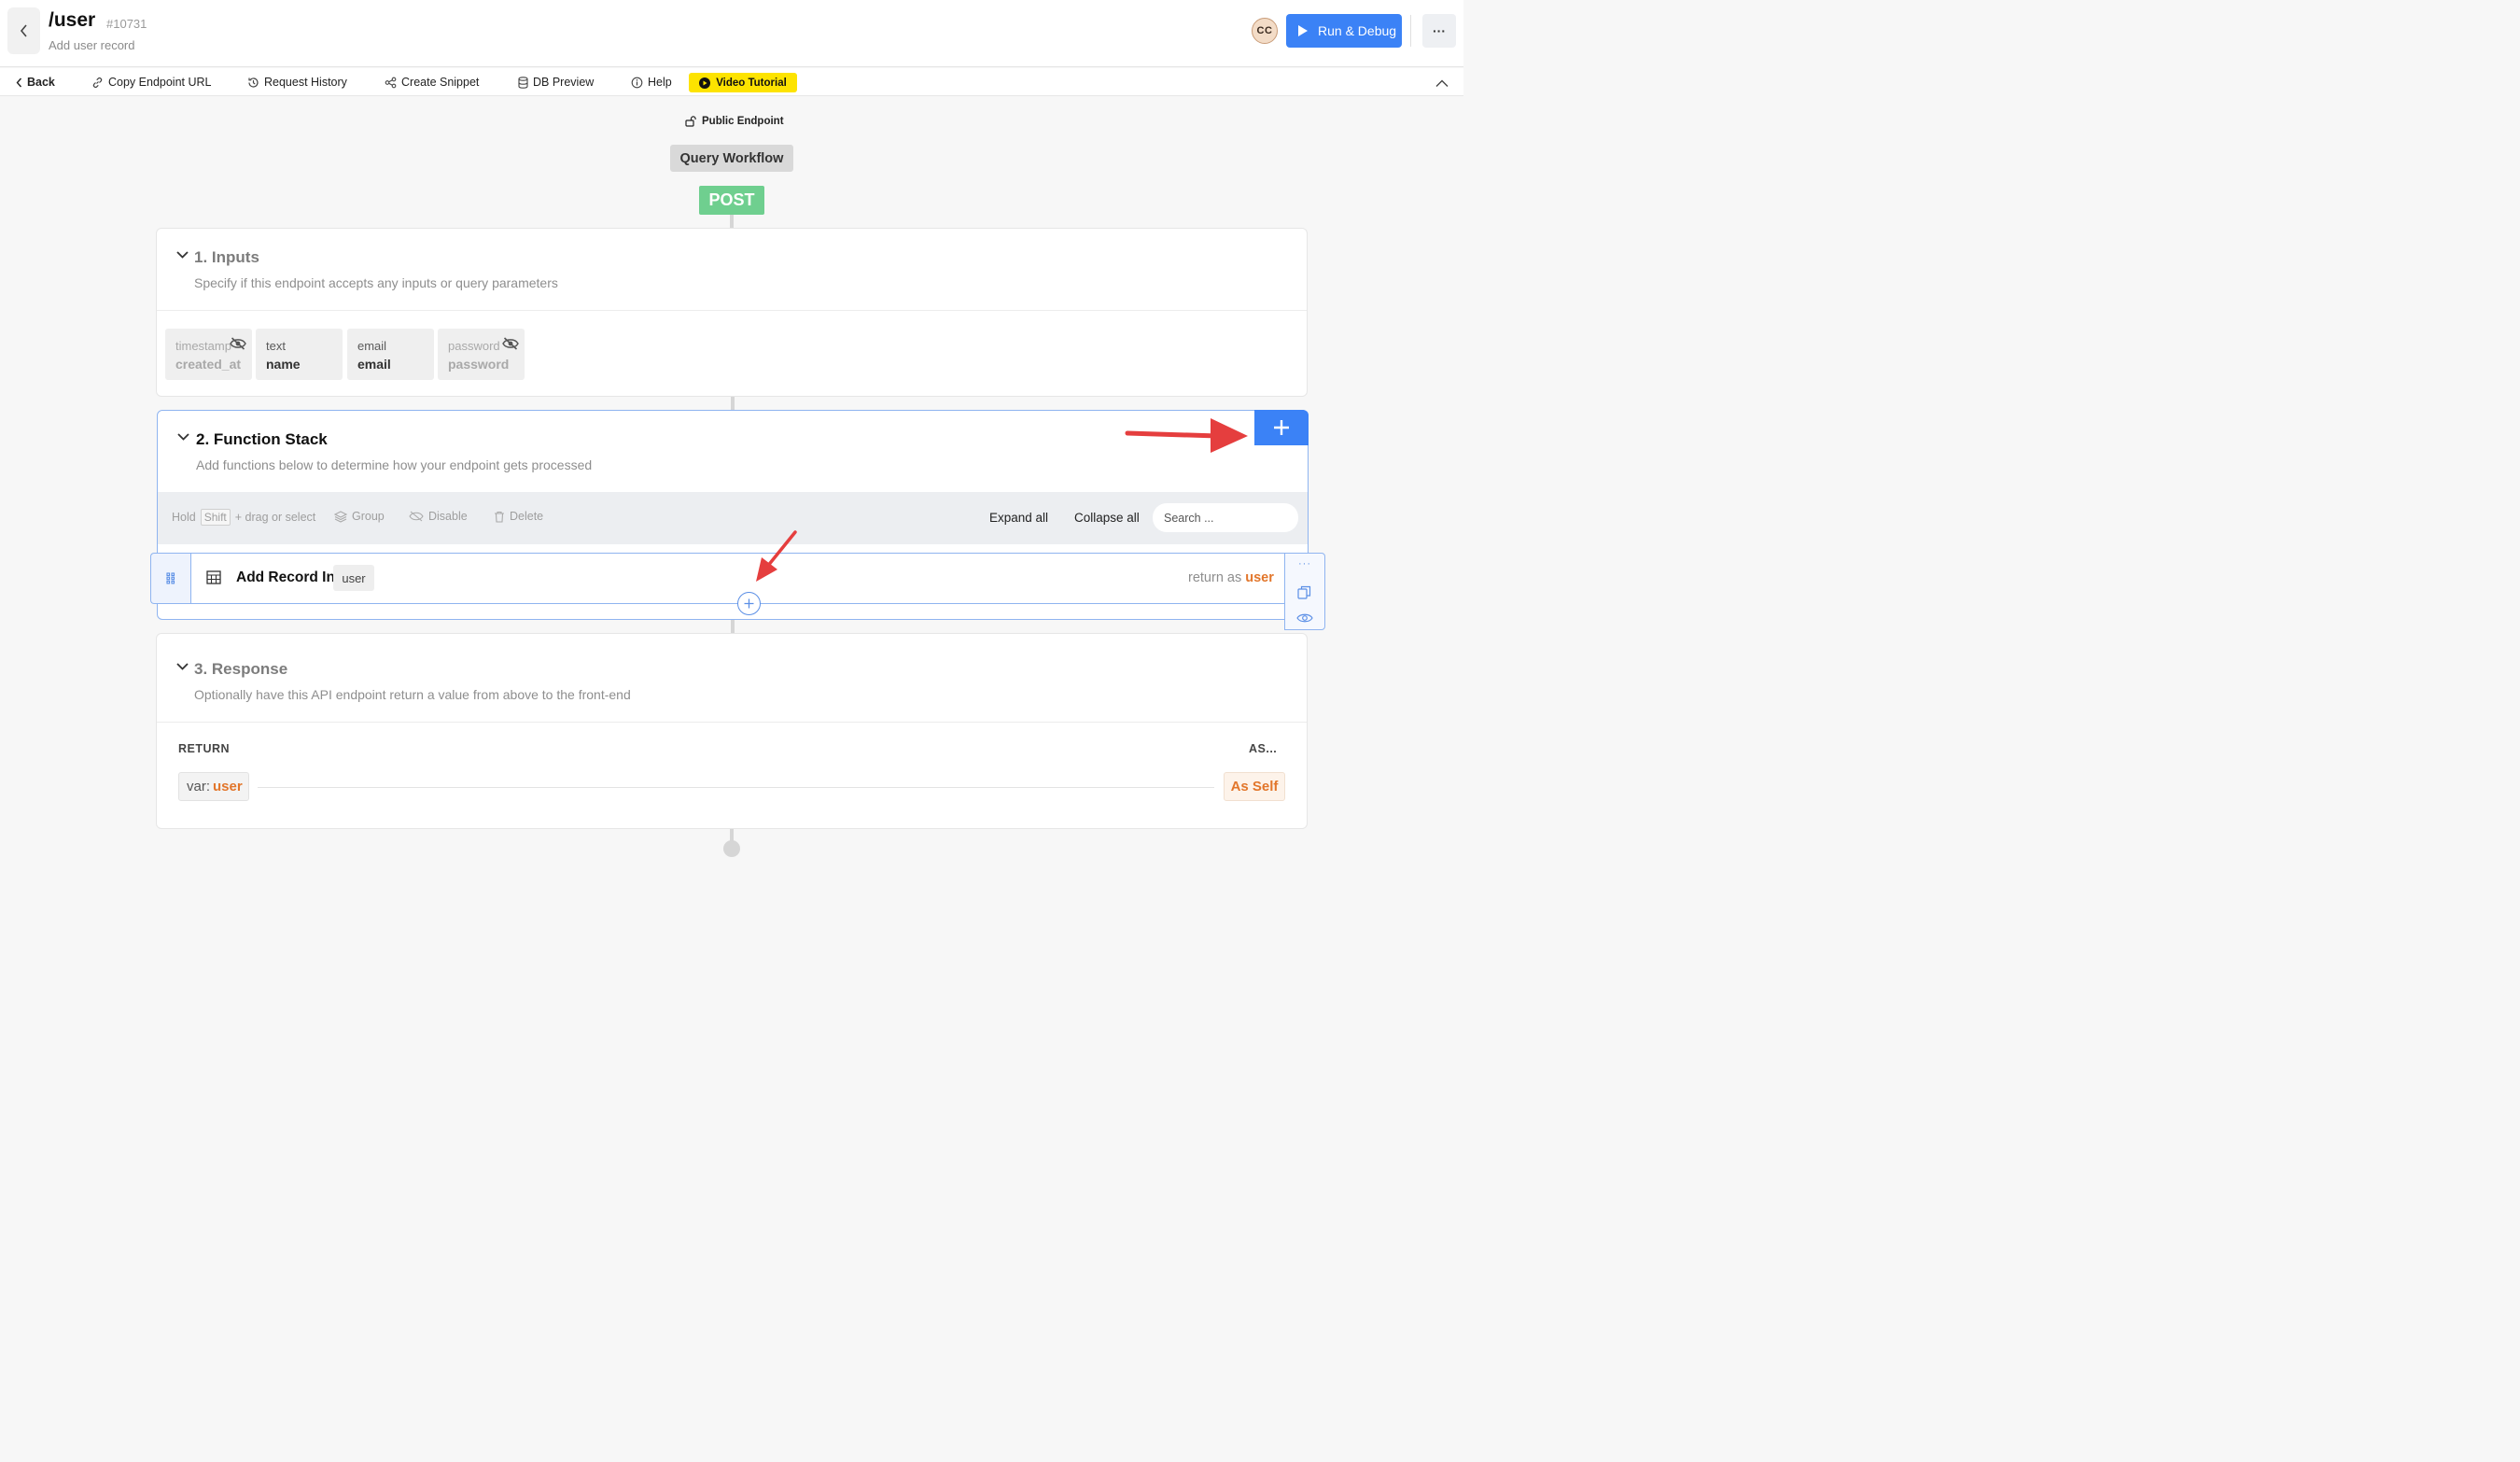  Describe the element at coordinates (732, 731) in the screenshot. I see `response-card` at that location.